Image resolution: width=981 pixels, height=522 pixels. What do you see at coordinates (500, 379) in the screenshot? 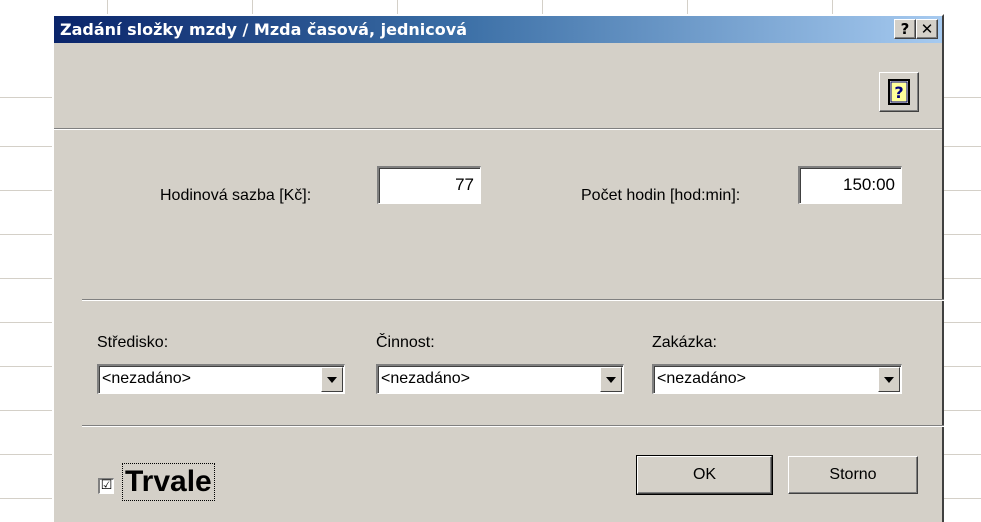
I see `activity-select: <nezadáno>` at bounding box center [500, 379].